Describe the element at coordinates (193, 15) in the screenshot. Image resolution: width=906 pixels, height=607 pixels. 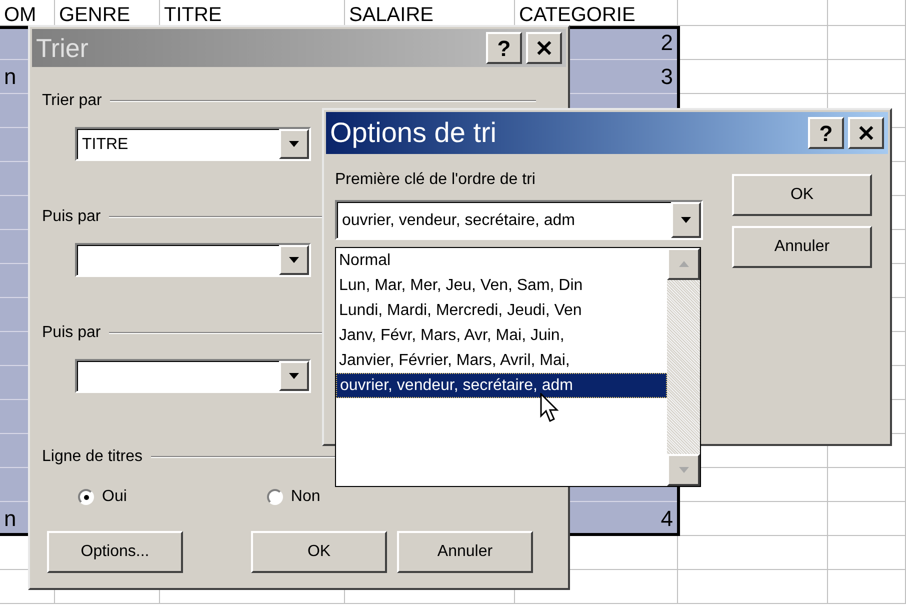
I see `column-header: TITRE` at that location.